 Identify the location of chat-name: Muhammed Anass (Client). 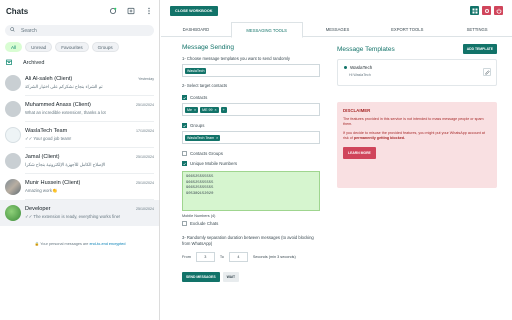
(58, 105).